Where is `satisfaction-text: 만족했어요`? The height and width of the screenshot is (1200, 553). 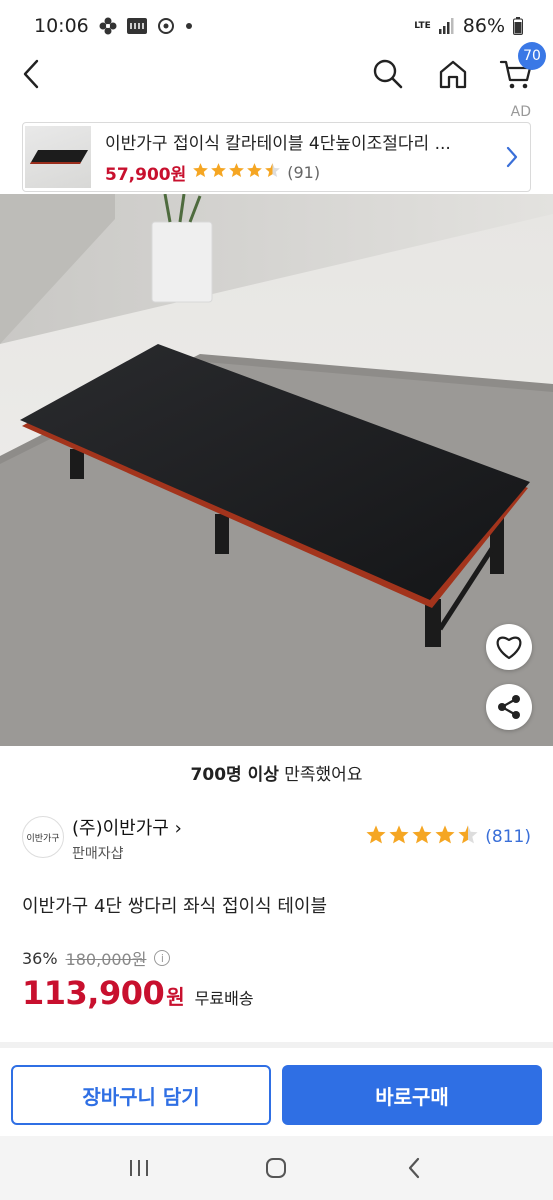
satisfaction-text: 만족했어요 is located at coordinates (320, 775).